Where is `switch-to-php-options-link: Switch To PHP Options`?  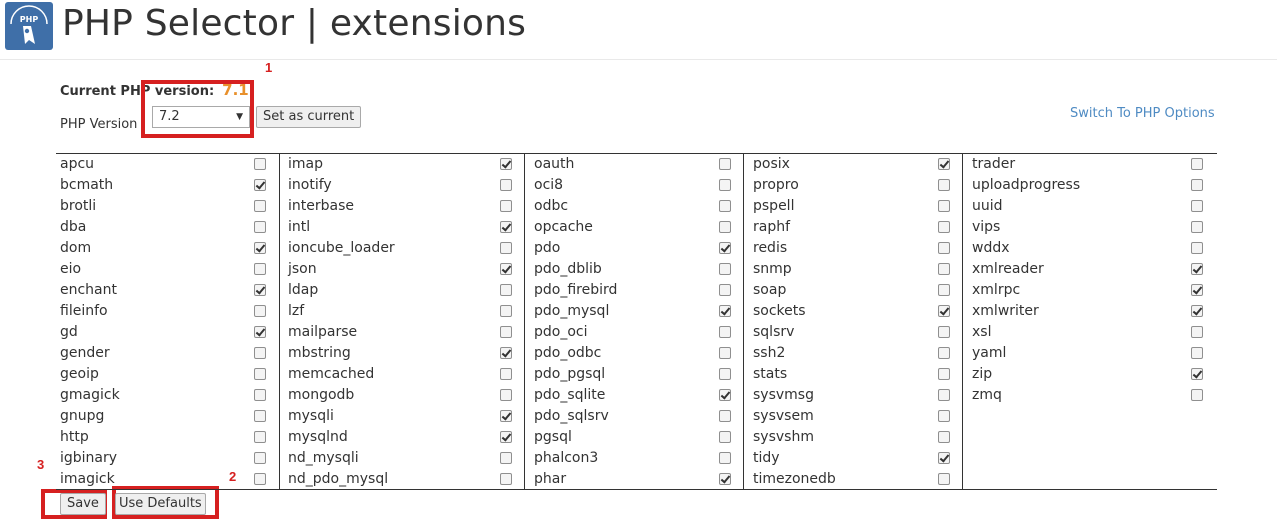 switch-to-php-options-link: Switch To PHP Options is located at coordinates (1142, 114).